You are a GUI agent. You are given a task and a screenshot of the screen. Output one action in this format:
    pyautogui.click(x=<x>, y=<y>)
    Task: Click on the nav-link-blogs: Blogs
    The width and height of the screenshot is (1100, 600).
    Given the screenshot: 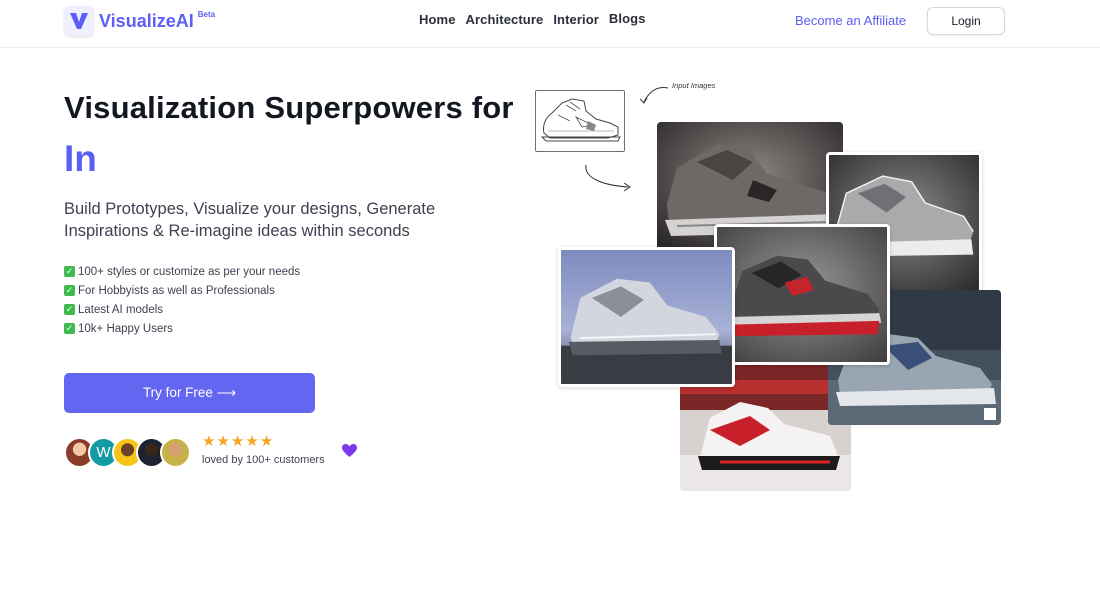 What is the action you would take?
    pyautogui.click(x=627, y=19)
    